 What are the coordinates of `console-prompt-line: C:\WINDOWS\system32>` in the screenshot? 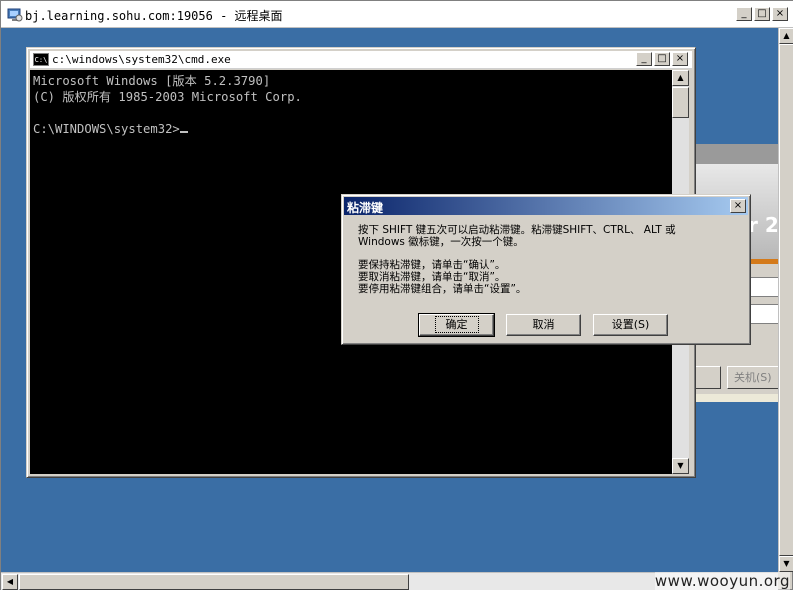 It's located at (352, 129).